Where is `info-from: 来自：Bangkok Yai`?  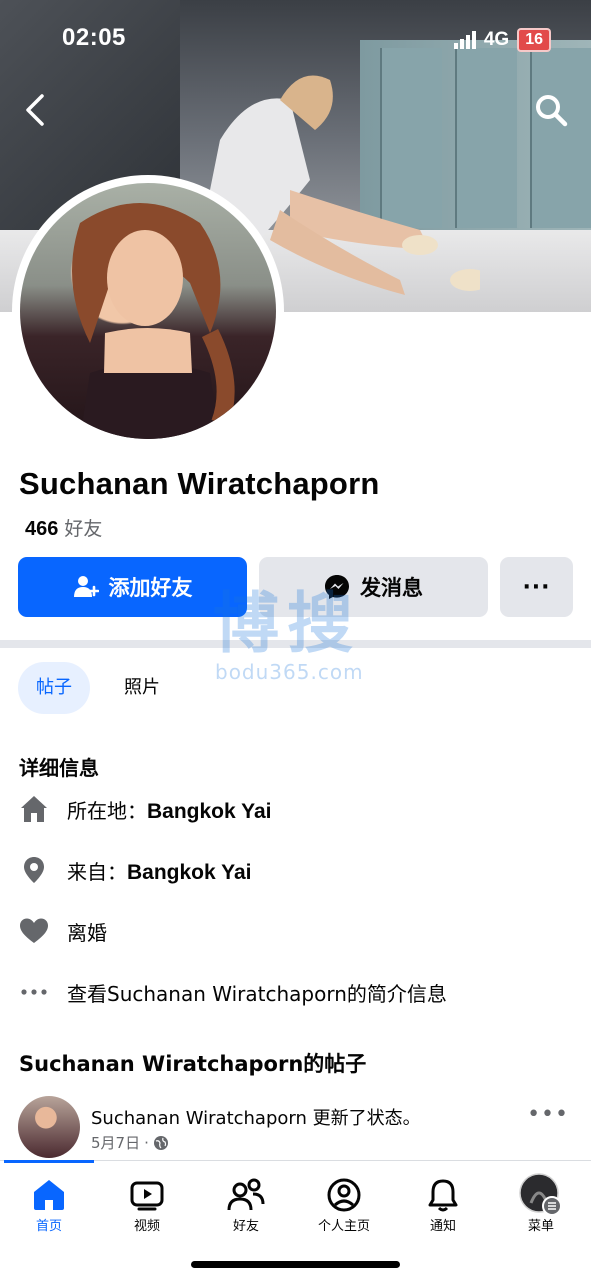 info-from: 来自：Bangkok Yai is located at coordinates (135, 870).